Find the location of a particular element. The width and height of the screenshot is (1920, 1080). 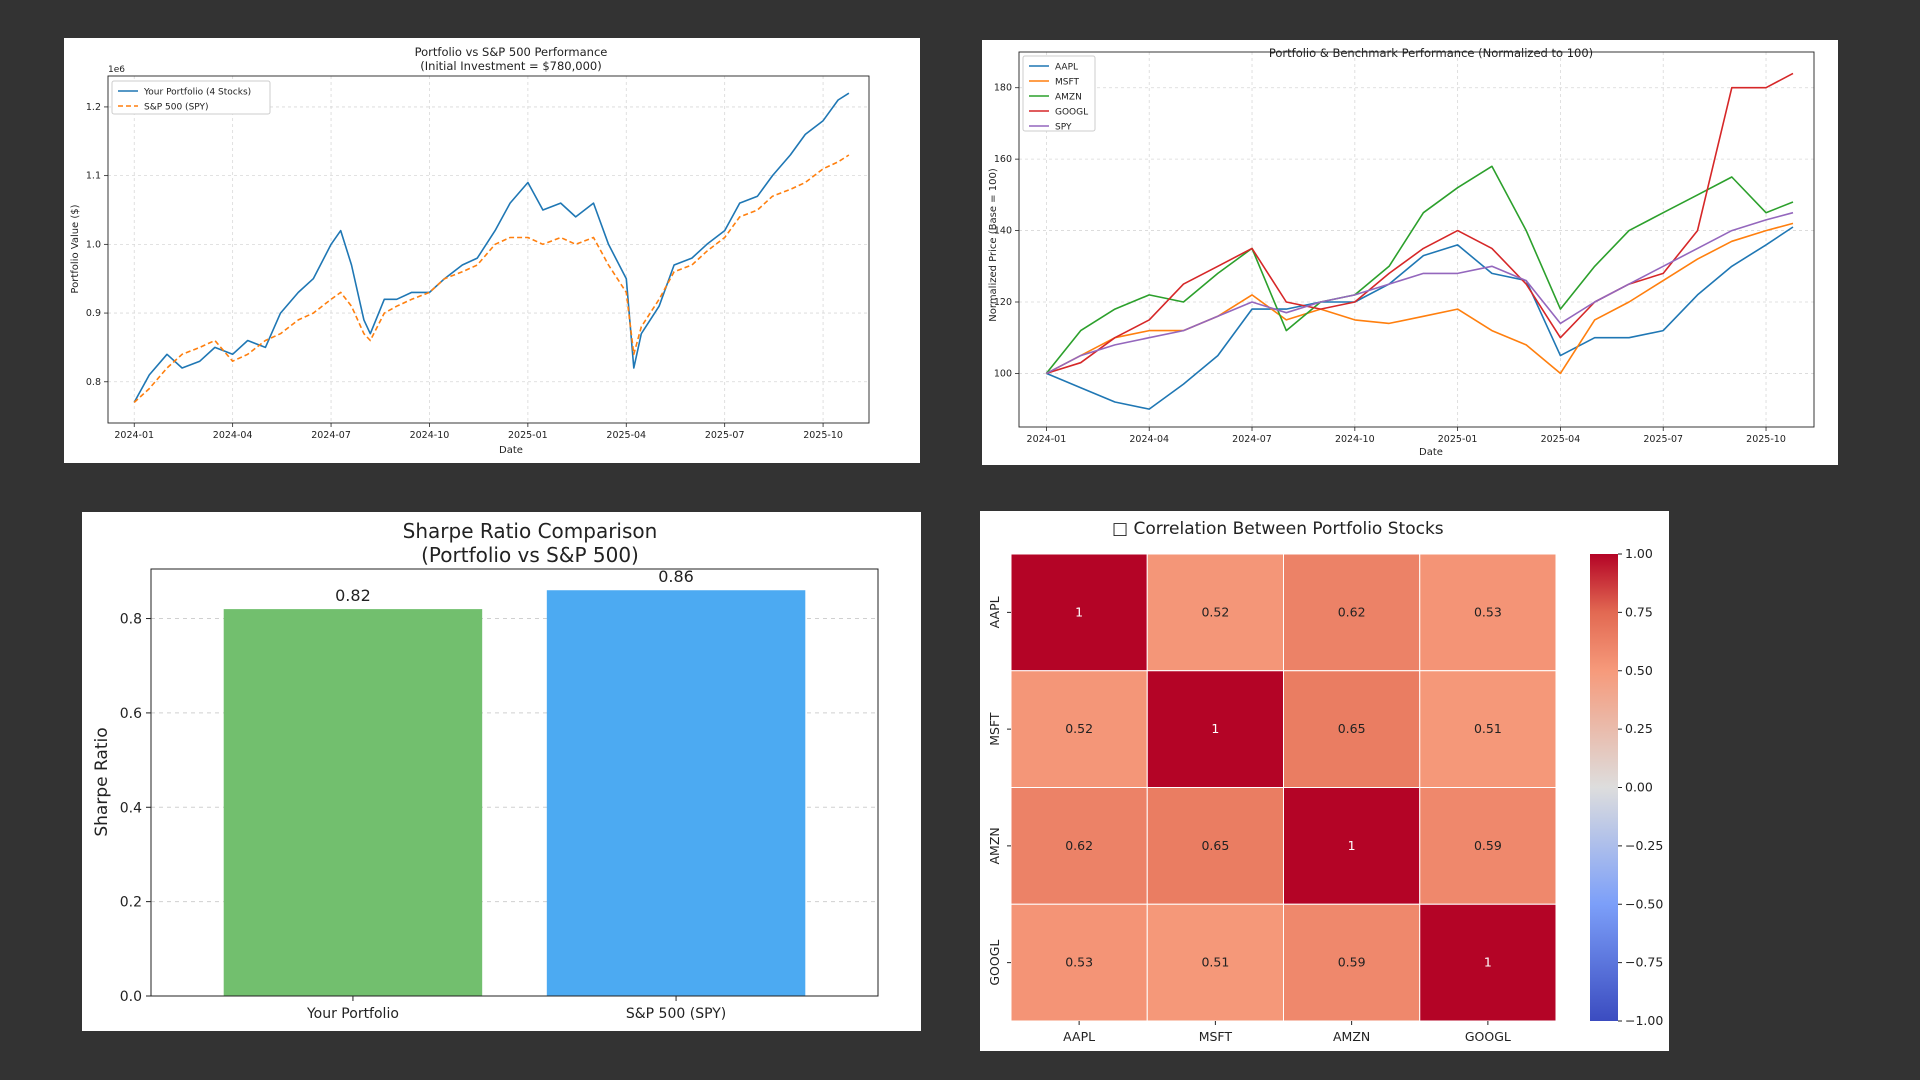

colorbar-tick-label: 1.00 is located at coordinates (1639, 553).